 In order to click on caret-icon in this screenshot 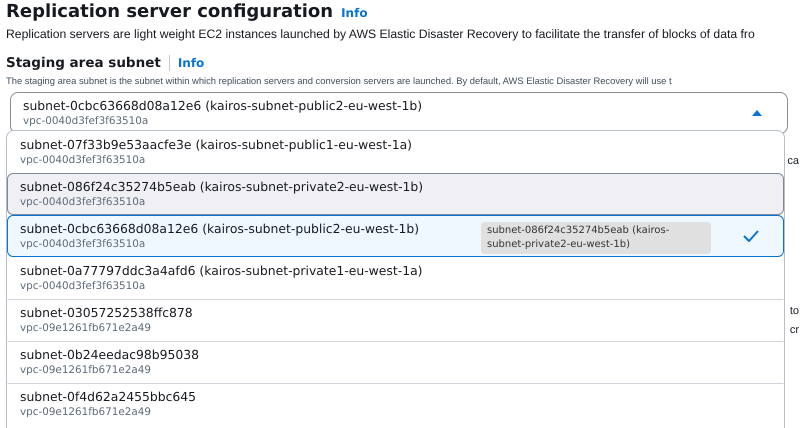, I will do `click(757, 113)`.